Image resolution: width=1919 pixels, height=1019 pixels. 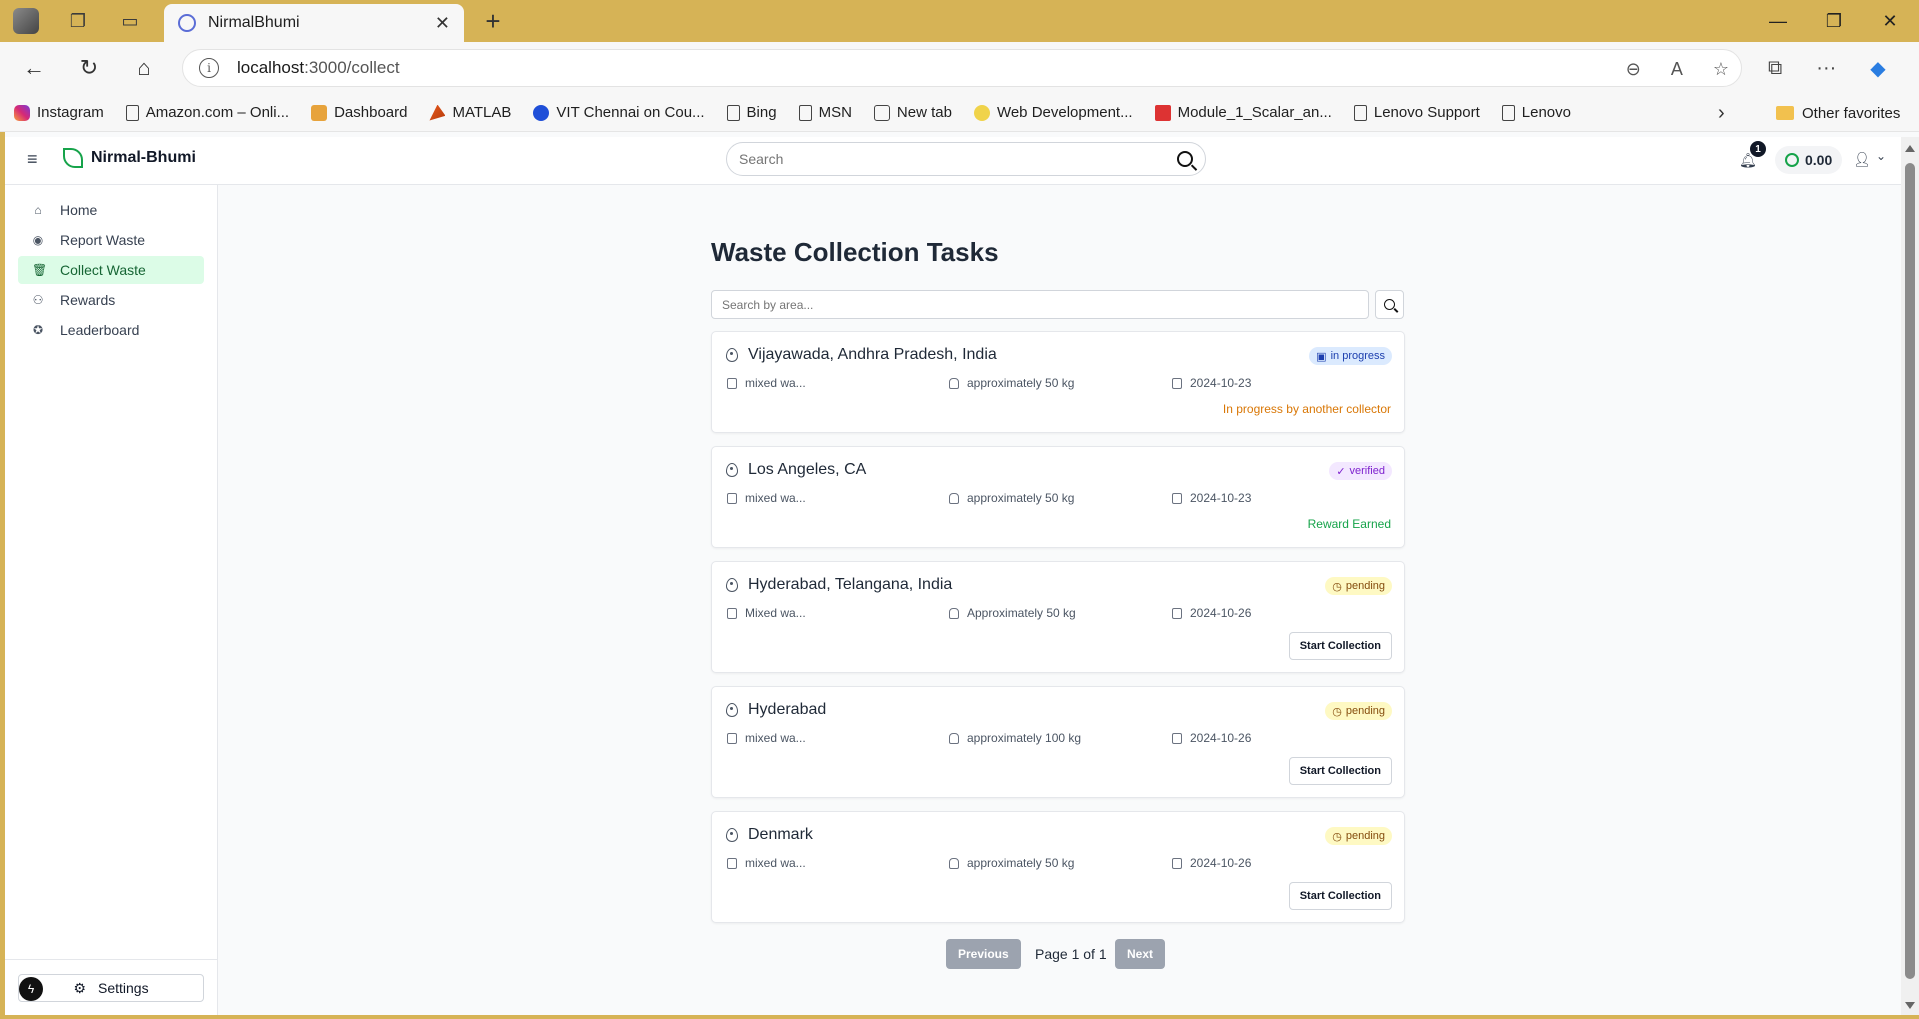 What do you see at coordinates (1389, 304) in the screenshot?
I see `area-search-button` at bounding box center [1389, 304].